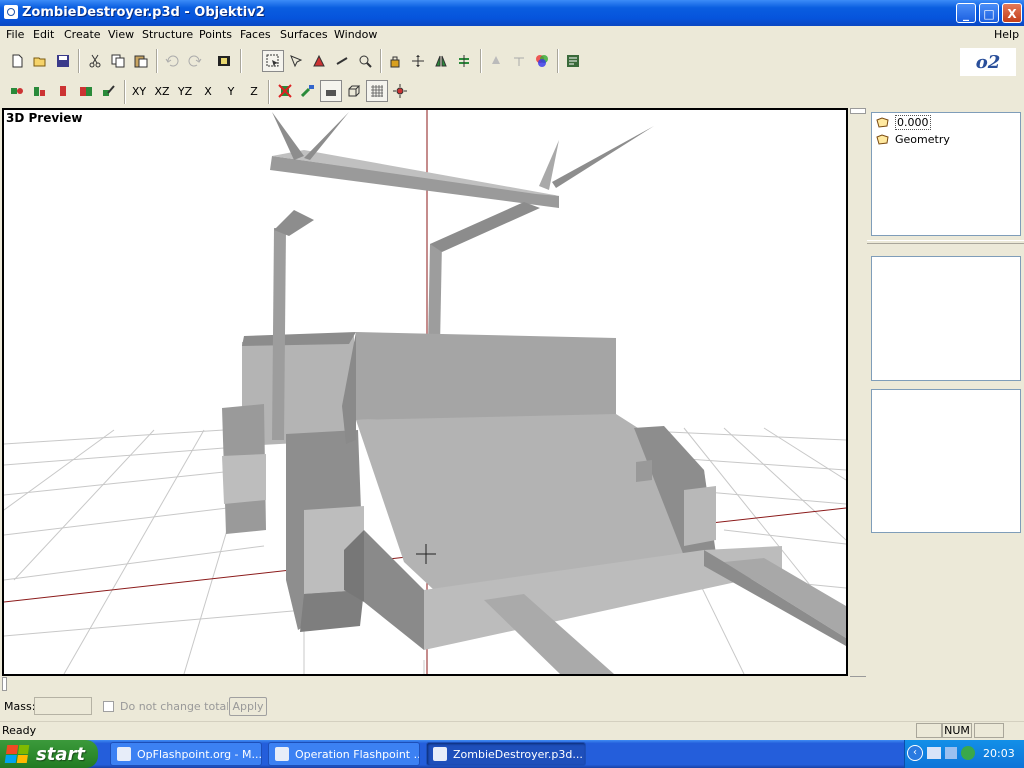  What do you see at coordinates (331, 91) in the screenshot?
I see `texture-icon` at bounding box center [331, 91].